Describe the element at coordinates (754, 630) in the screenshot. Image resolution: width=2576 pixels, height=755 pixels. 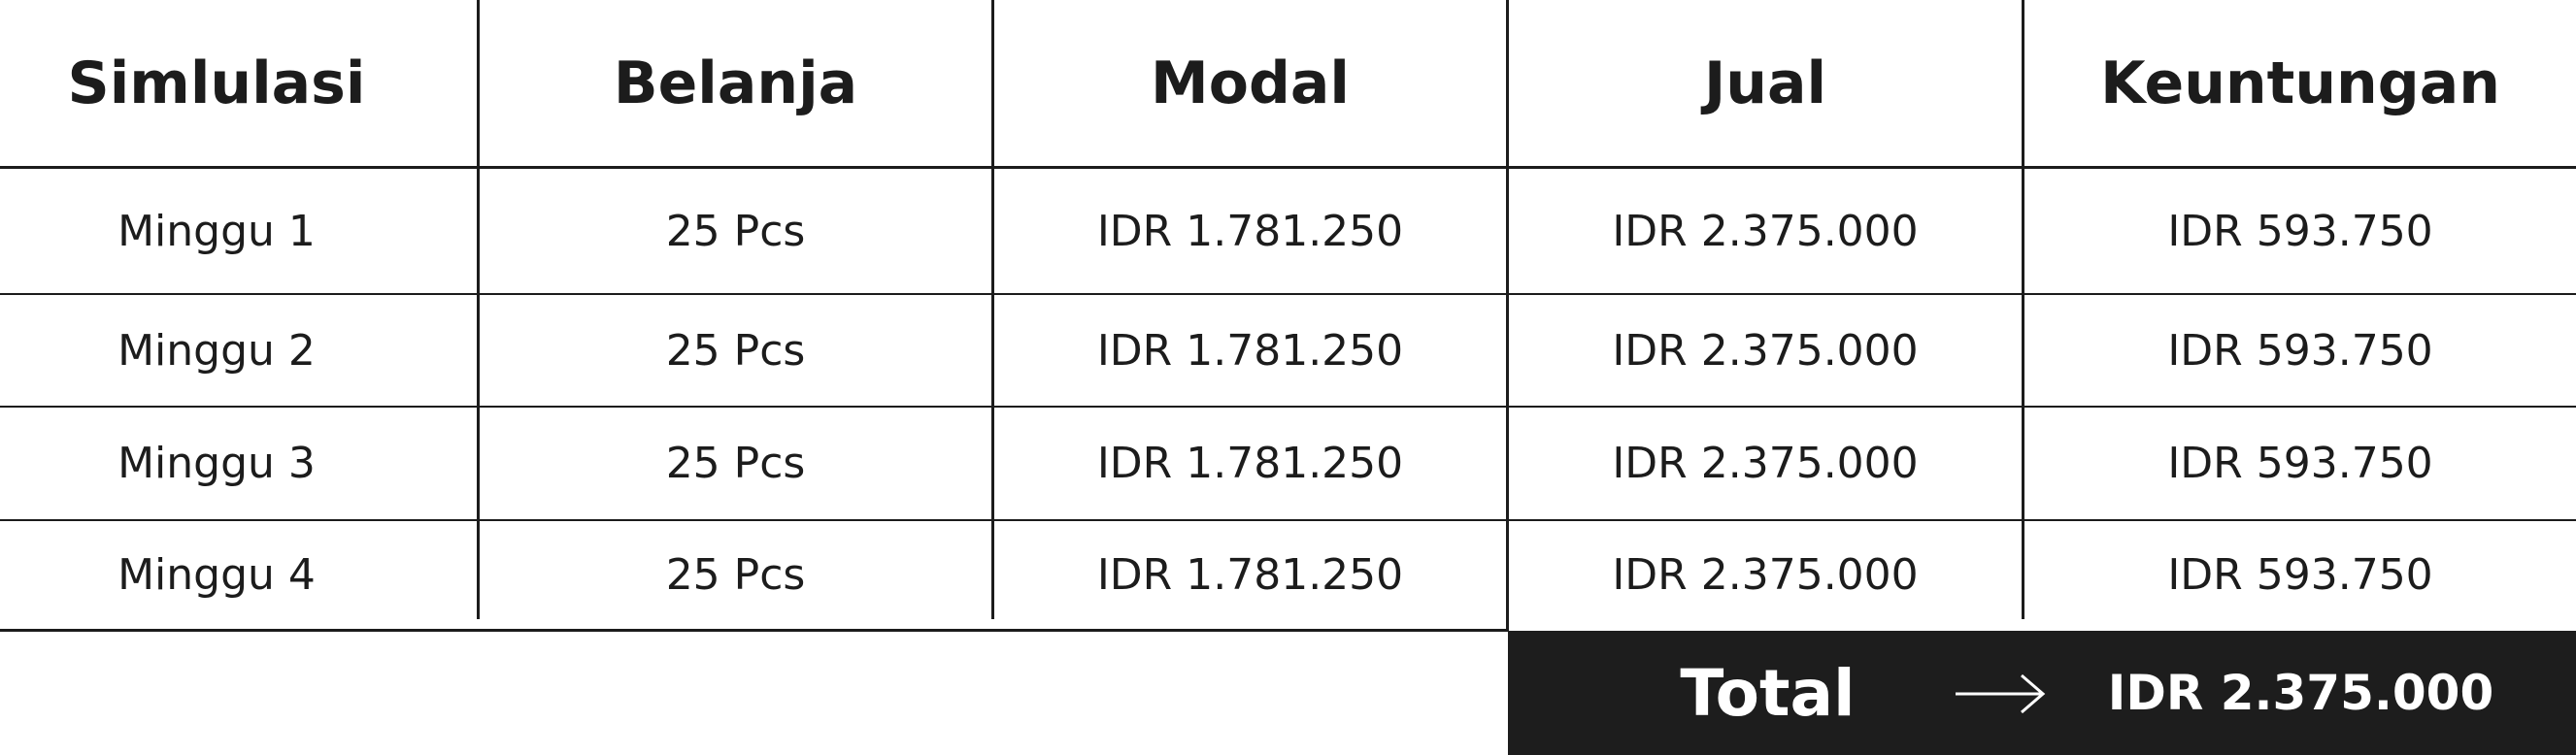
I see `table-bottom-line` at that location.